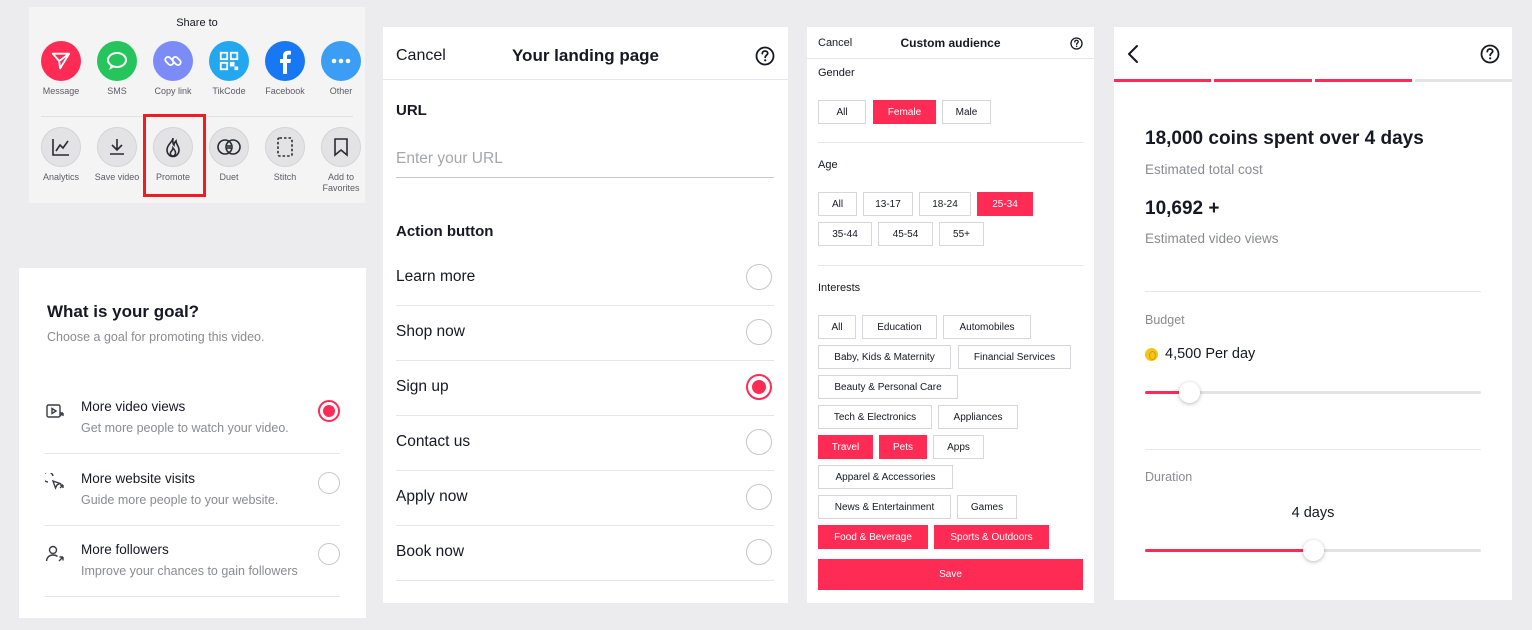 The image size is (1532, 630). I want to click on interest-chip-financial: Financial Services, so click(1014, 357).